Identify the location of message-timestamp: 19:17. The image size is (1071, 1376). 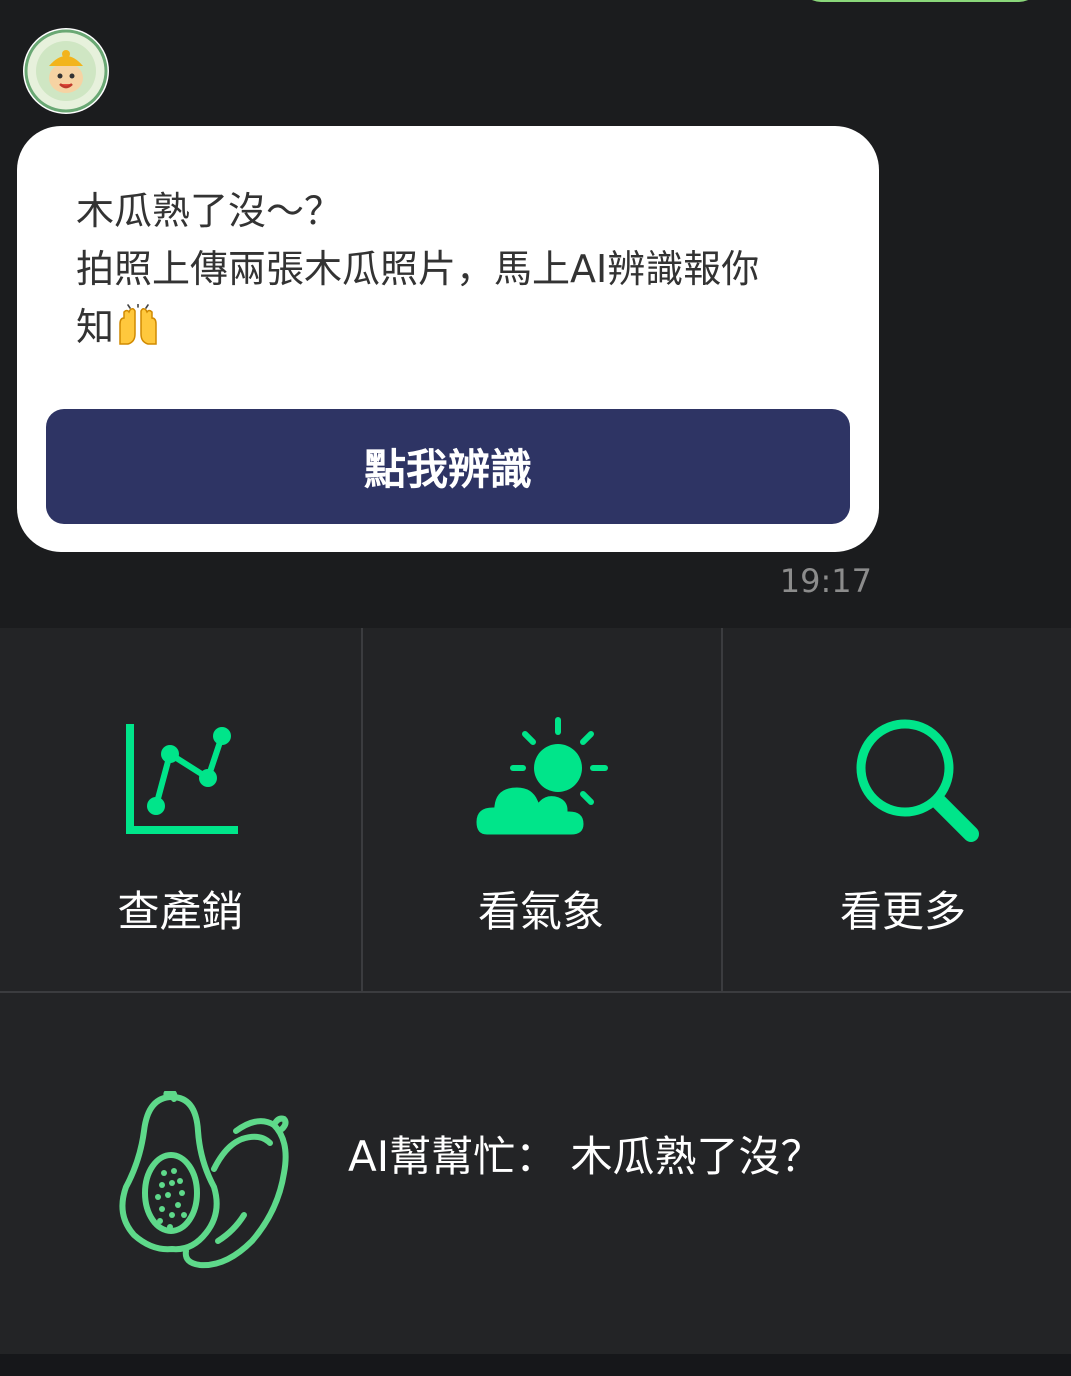
(825, 581).